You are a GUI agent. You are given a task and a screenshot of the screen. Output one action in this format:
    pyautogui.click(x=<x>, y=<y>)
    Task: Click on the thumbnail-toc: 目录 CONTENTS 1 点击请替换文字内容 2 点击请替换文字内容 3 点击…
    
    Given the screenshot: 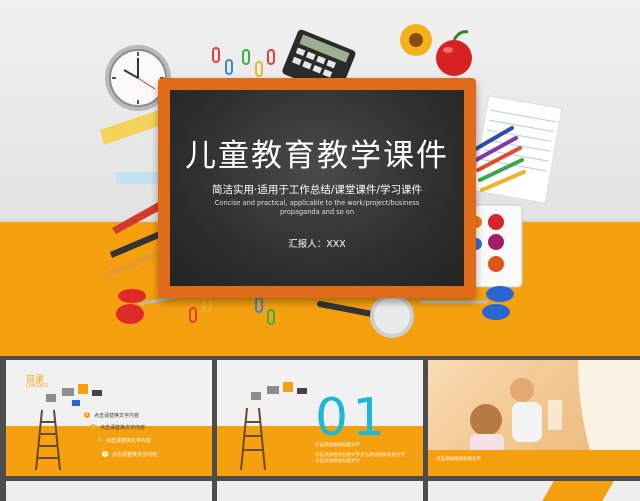 What is the action you would take?
    pyautogui.click(x=109, y=418)
    